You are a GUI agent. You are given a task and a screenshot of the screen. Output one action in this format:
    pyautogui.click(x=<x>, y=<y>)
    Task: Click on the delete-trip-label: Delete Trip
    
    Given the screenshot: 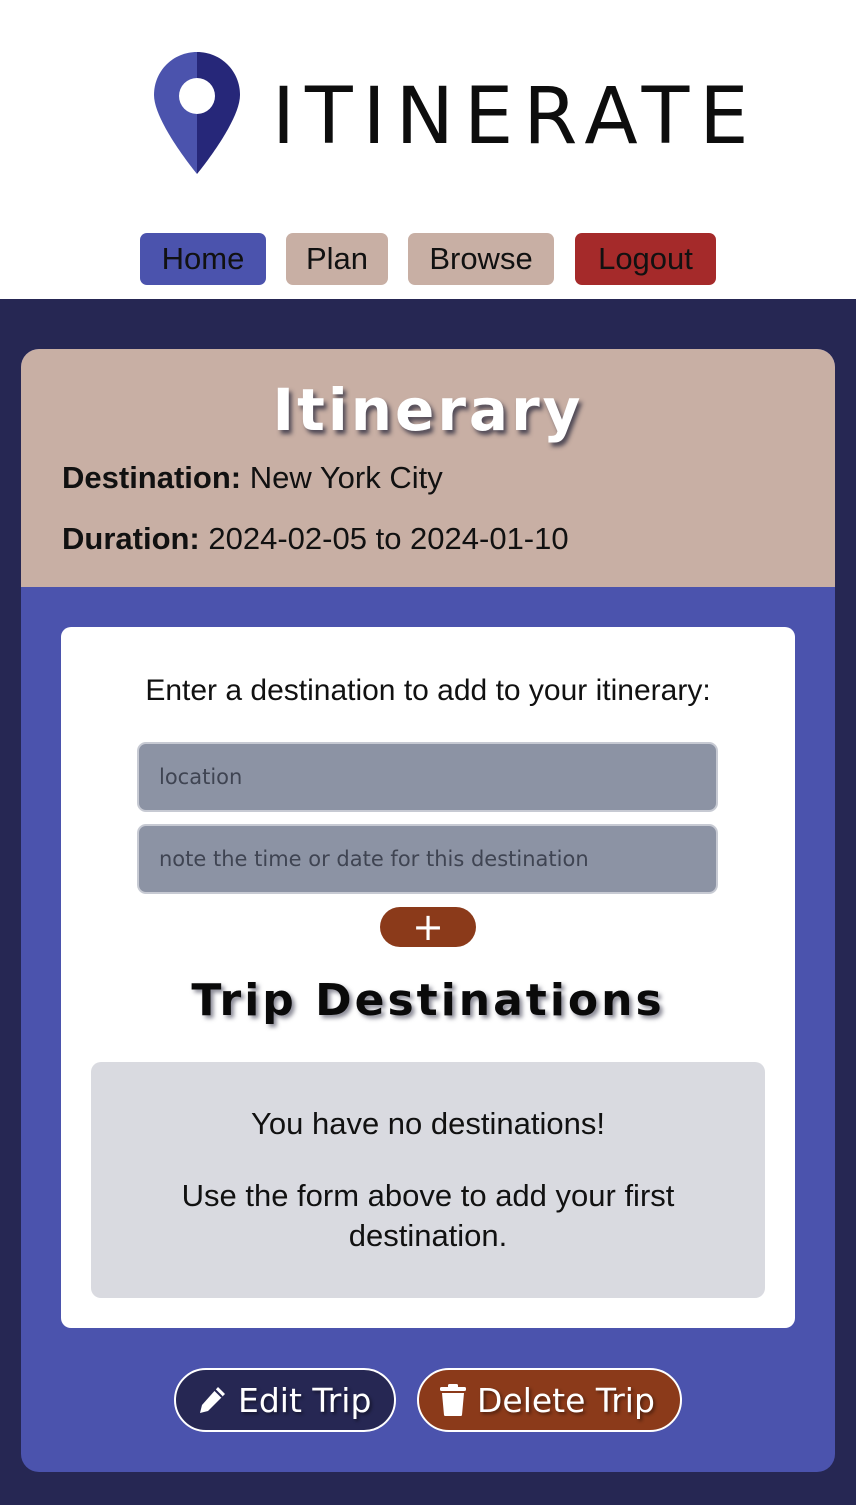 What is the action you would take?
    pyautogui.click(x=566, y=1400)
    